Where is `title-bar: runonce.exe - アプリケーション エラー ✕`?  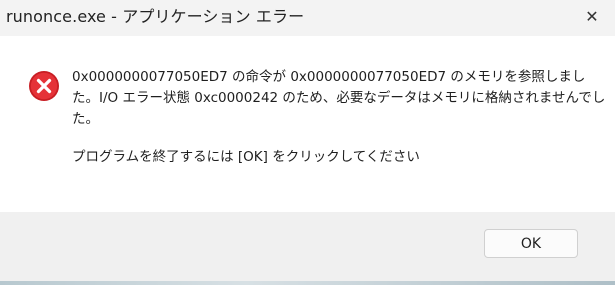
title-bar: runonce.exe - アプリケーション エラー ✕ is located at coordinates (307, 18).